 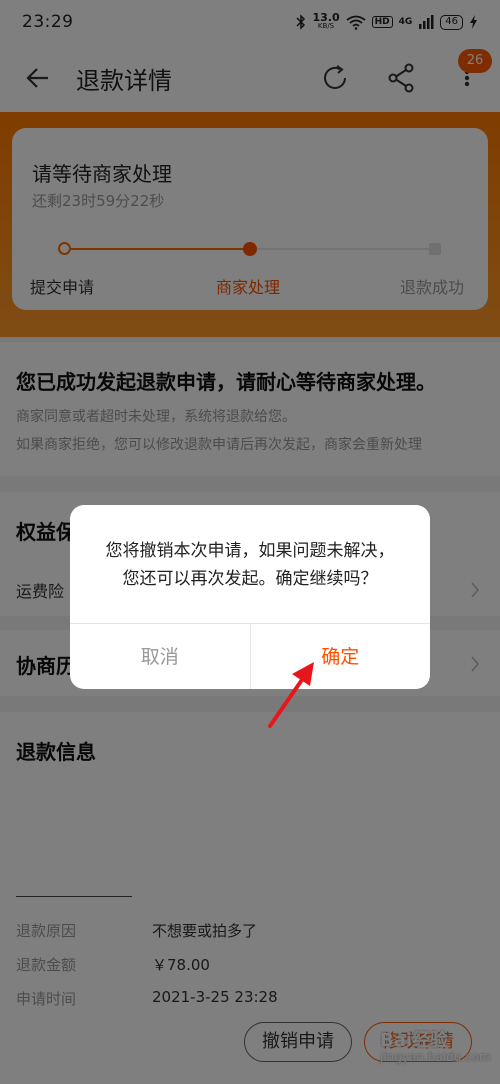 I want to click on dialog-message-line-1: 您将撤销本次申请，如果问题未解决，, so click(x=250, y=551).